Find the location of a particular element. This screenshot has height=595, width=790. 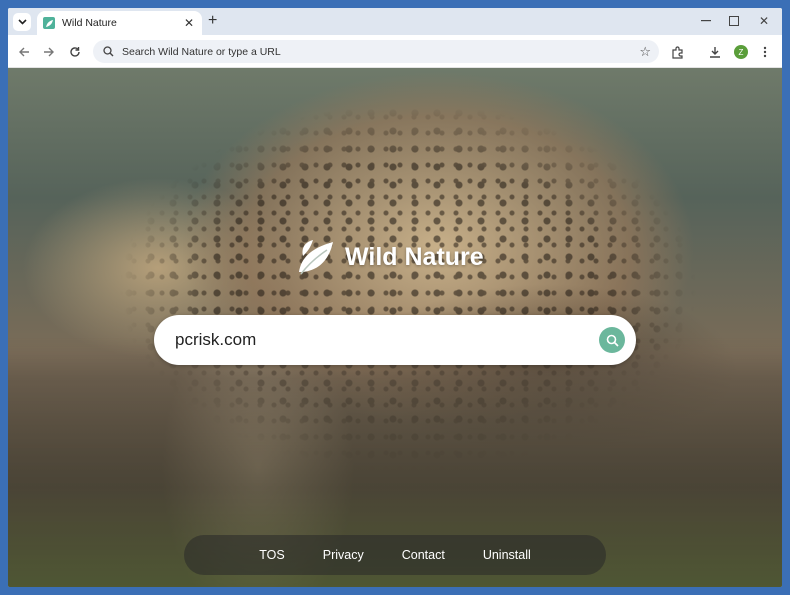

bookmark-star-icon: ☆ is located at coordinates (645, 52).